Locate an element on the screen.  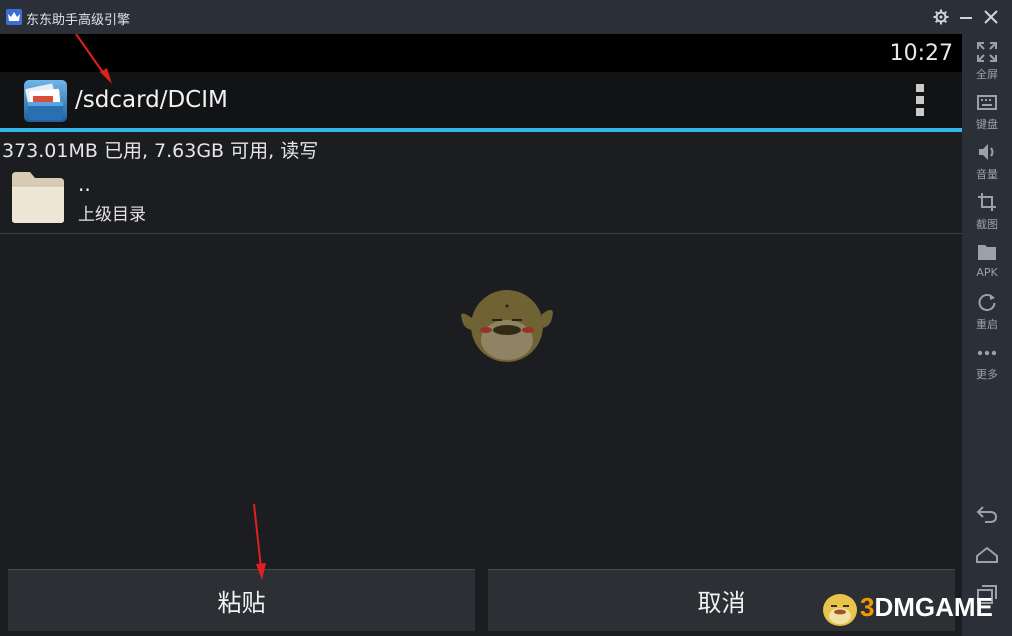
clock: 10:27 is located at coordinates (921, 53).